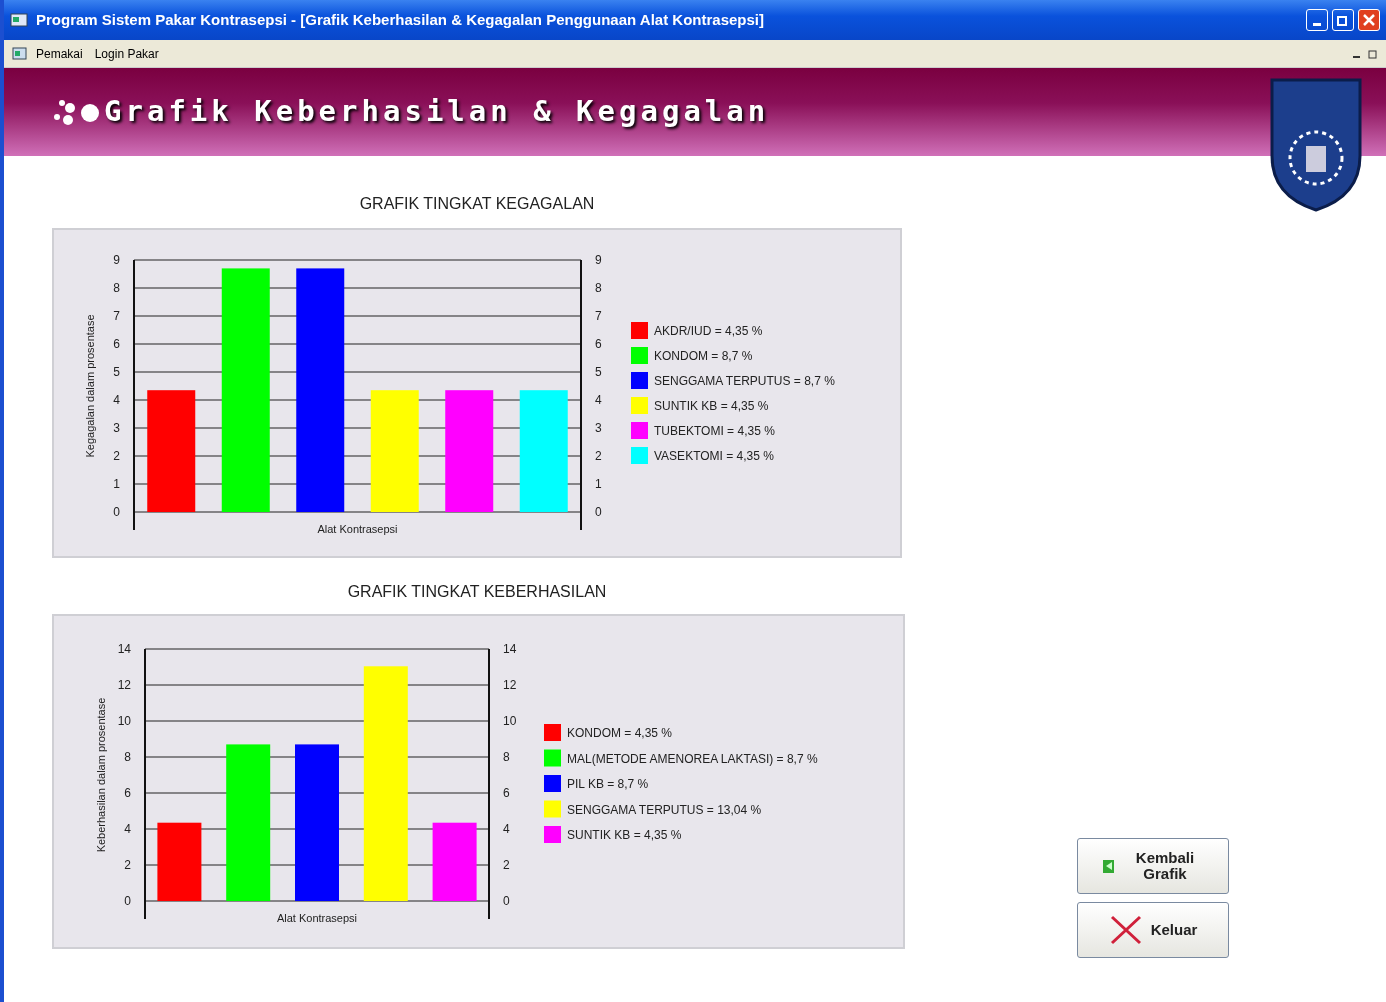  What do you see at coordinates (708, 331) in the screenshot?
I see `legend-label: AKDR/IUD = 4,35 %` at bounding box center [708, 331].